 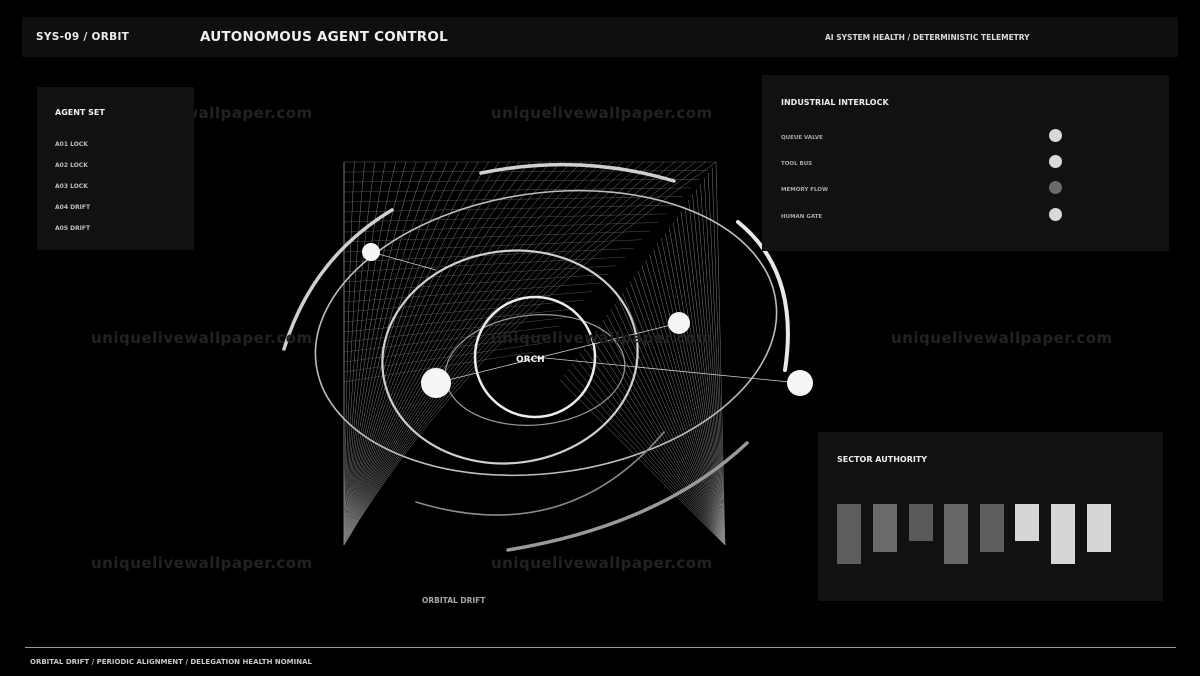 I want to click on interlock-label: MEMORY FLOW, so click(x=805, y=190).